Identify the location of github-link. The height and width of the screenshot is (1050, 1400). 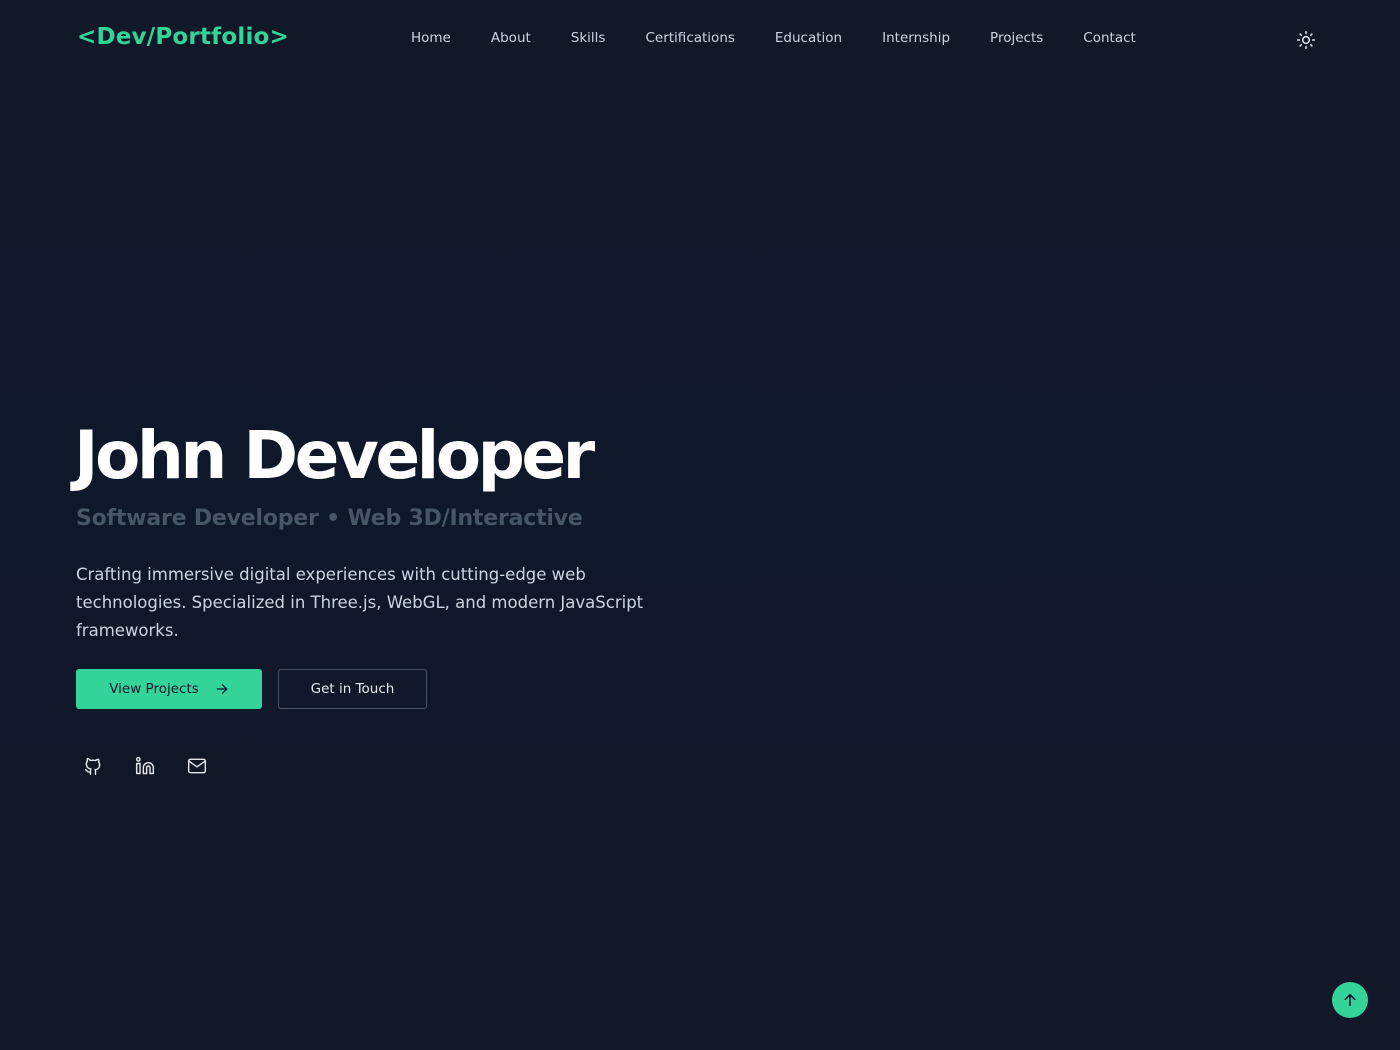
(93, 766).